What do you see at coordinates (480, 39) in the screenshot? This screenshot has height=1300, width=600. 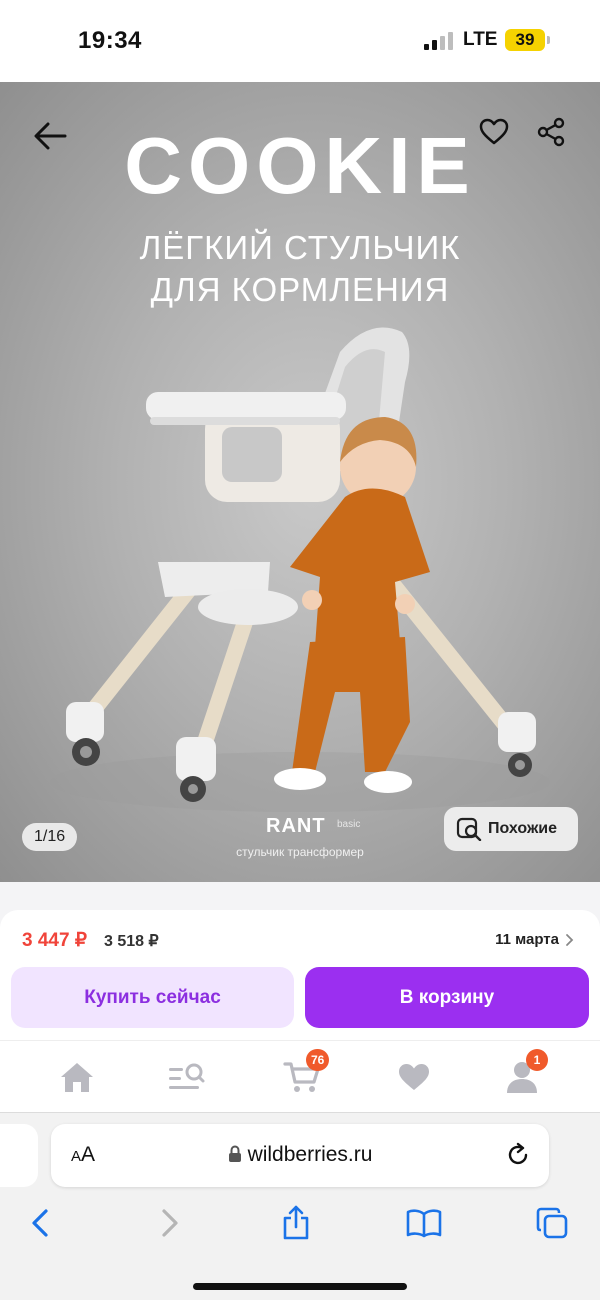 I see `network-type: LTE` at bounding box center [480, 39].